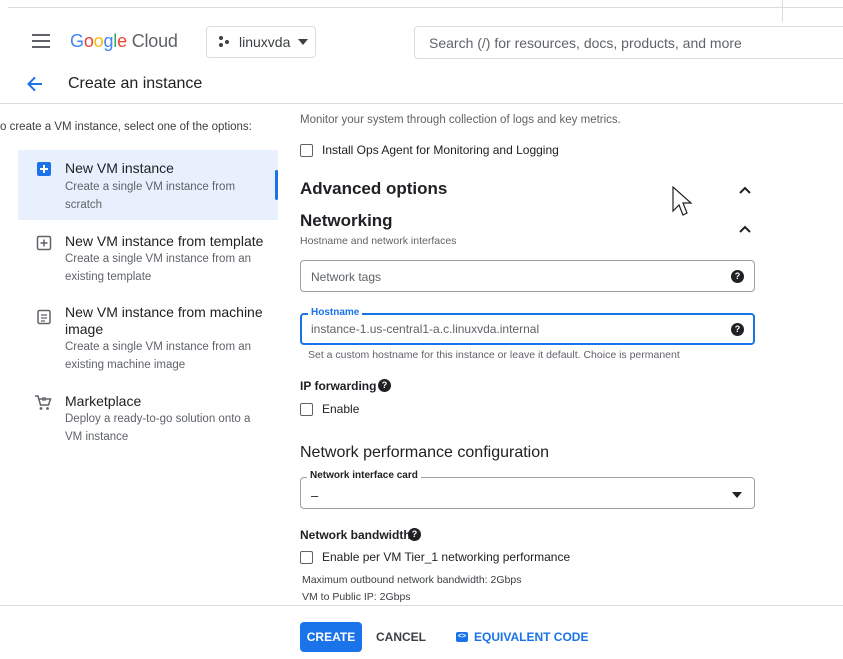 The height and width of the screenshot is (659, 843). Describe the element at coordinates (401, 637) in the screenshot. I see `cancel-button: CANCEL` at that location.